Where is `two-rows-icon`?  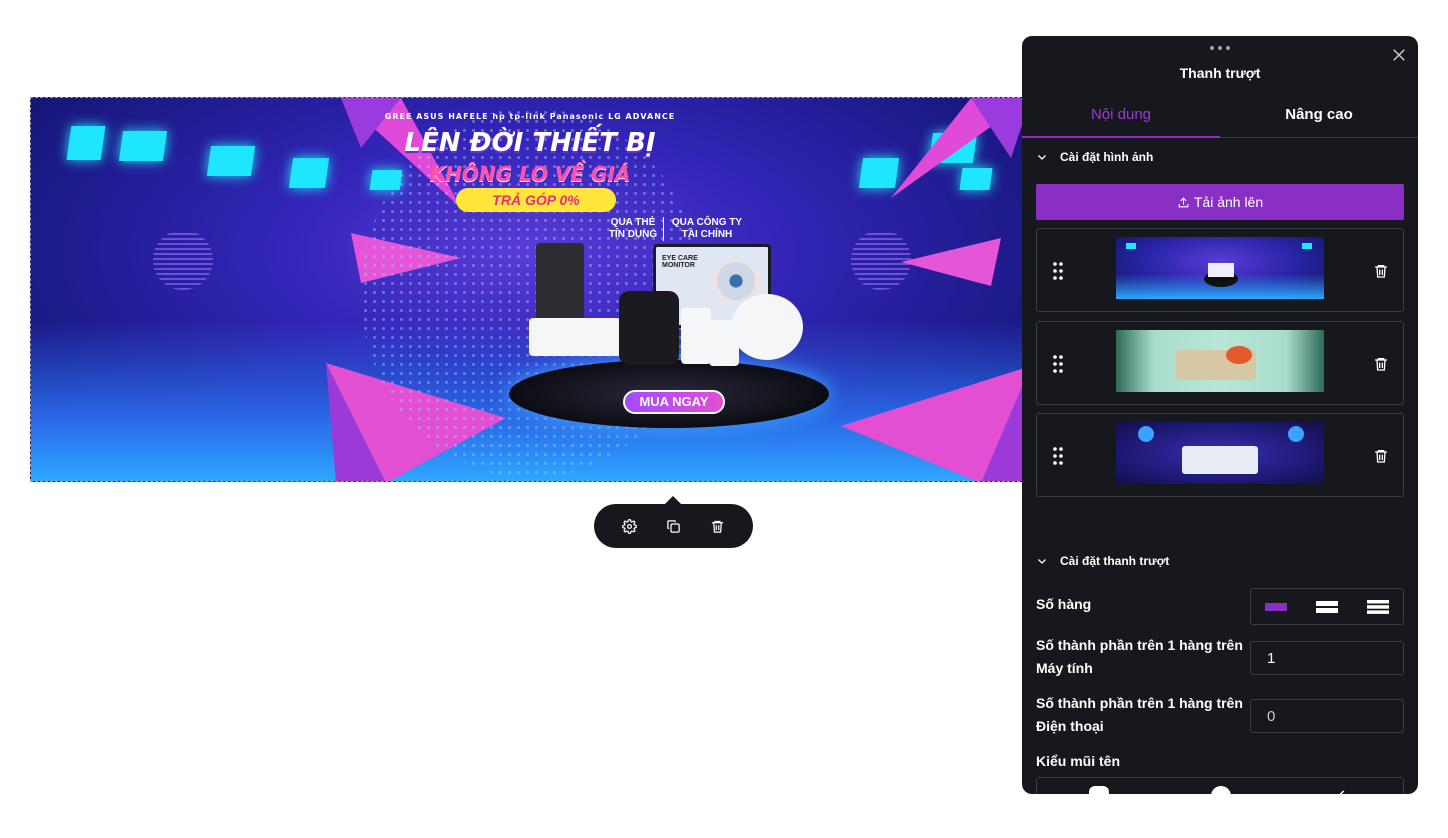
two-rows-icon is located at coordinates (1327, 606).